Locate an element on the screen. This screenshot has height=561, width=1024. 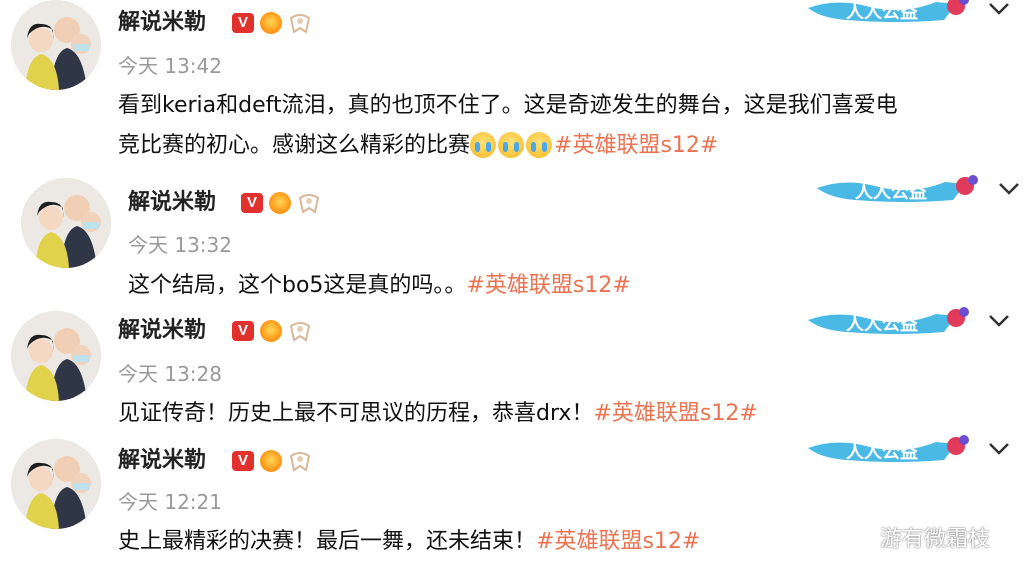
post-text-line-1: 看到keria和deft流泪，真的也顶不住了。这是奇迹发生的舞台，这是我们喜爱电 is located at coordinates (508, 105).